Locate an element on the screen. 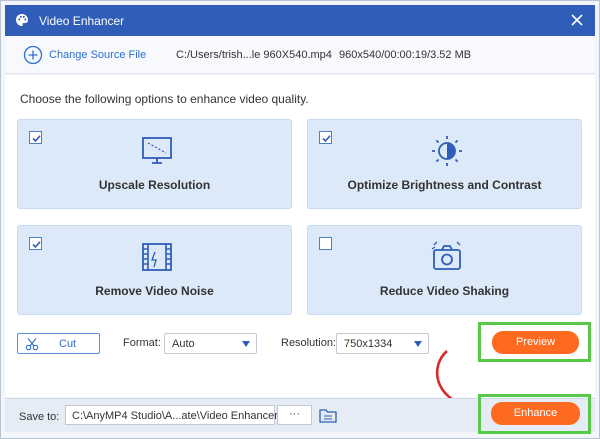 Image resolution: width=600 pixels, height=439 pixels. palette-icon is located at coordinates (22, 20).